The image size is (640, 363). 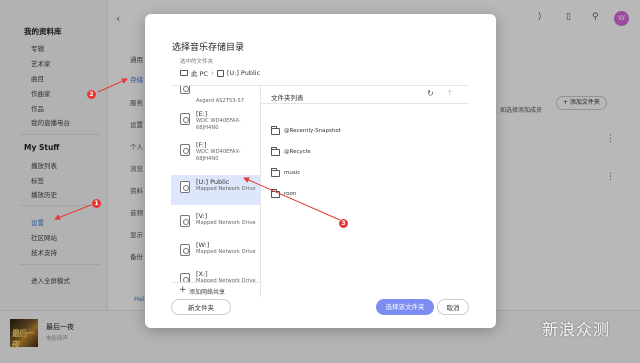 I want to click on annotation-badge-3: 3, so click(x=343, y=223).